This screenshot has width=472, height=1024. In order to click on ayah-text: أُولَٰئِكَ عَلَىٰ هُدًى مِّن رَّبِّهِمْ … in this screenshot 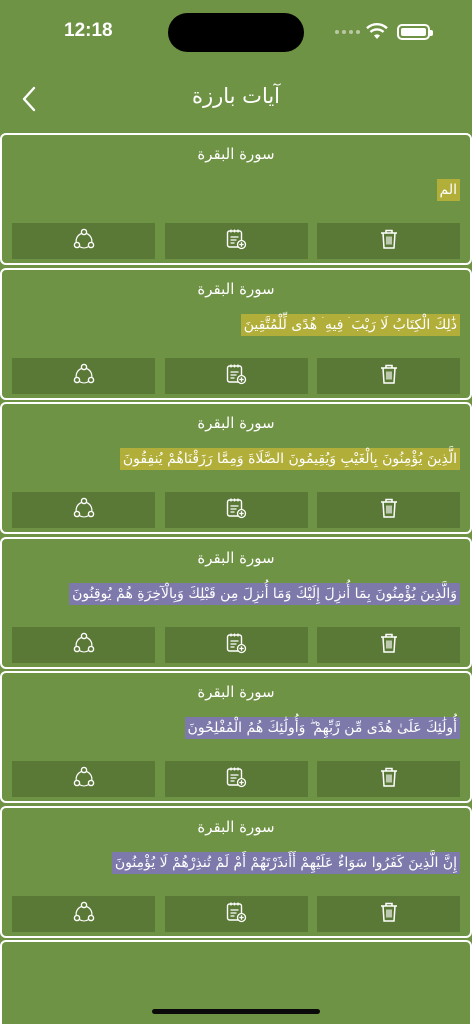, I will do `click(322, 728)`.